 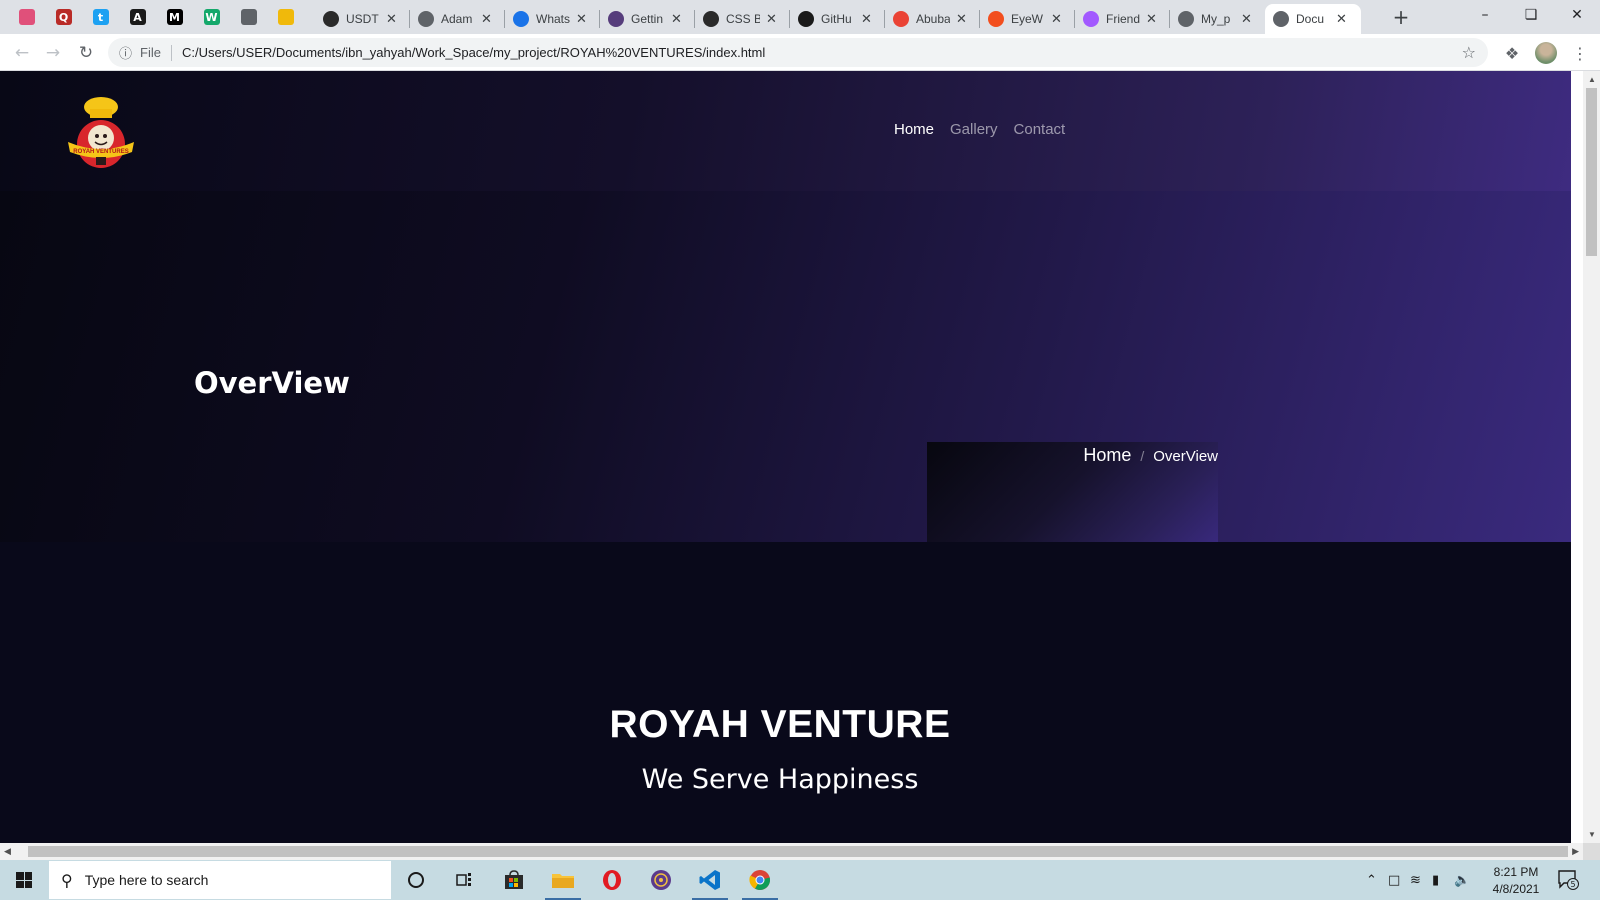 What do you see at coordinates (514, 880) in the screenshot?
I see `microsoft-store-icon` at bounding box center [514, 880].